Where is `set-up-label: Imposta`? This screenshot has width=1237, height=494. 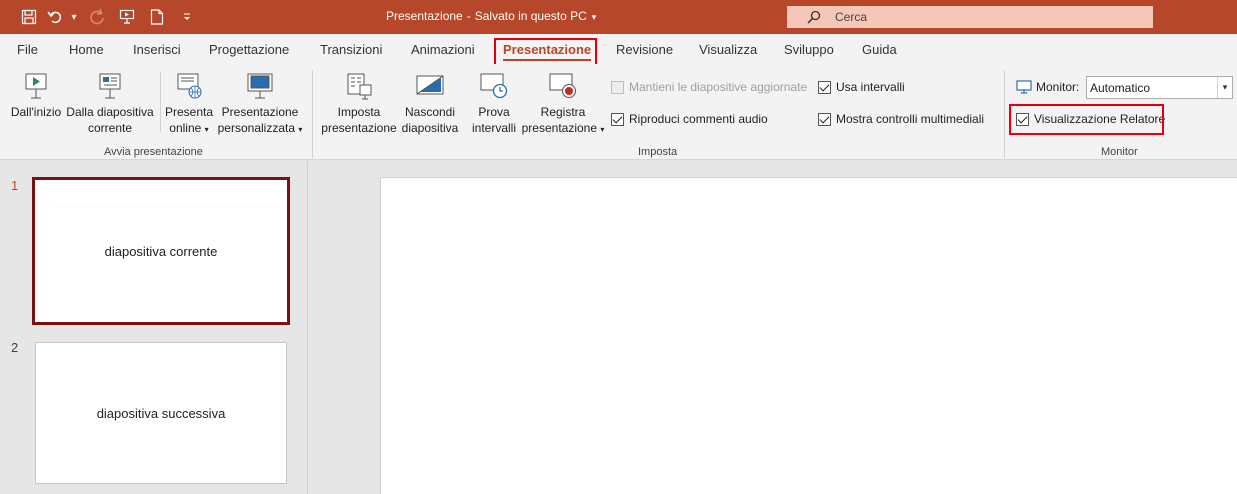
set-up-label: Imposta is located at coordinates (359, 112).